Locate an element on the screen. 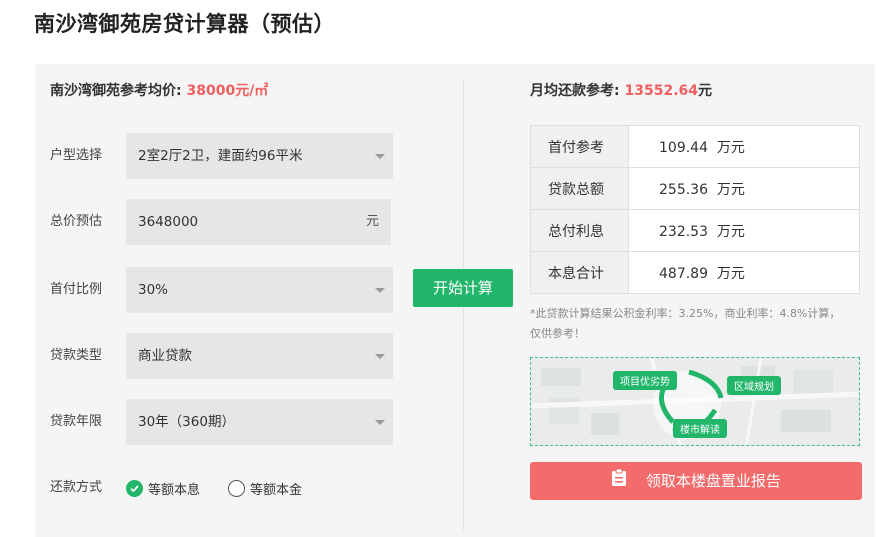 This screenshot has height=537, width=895. repay-method-row: 还款方式 等额本息 等额本金 is located at coordinates (240, 488).